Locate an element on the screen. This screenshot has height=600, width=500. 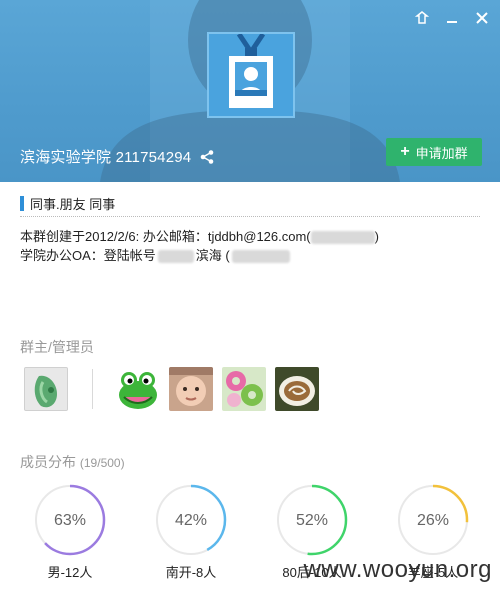
stat-donut: 63% is located at coordinates (70, 520).